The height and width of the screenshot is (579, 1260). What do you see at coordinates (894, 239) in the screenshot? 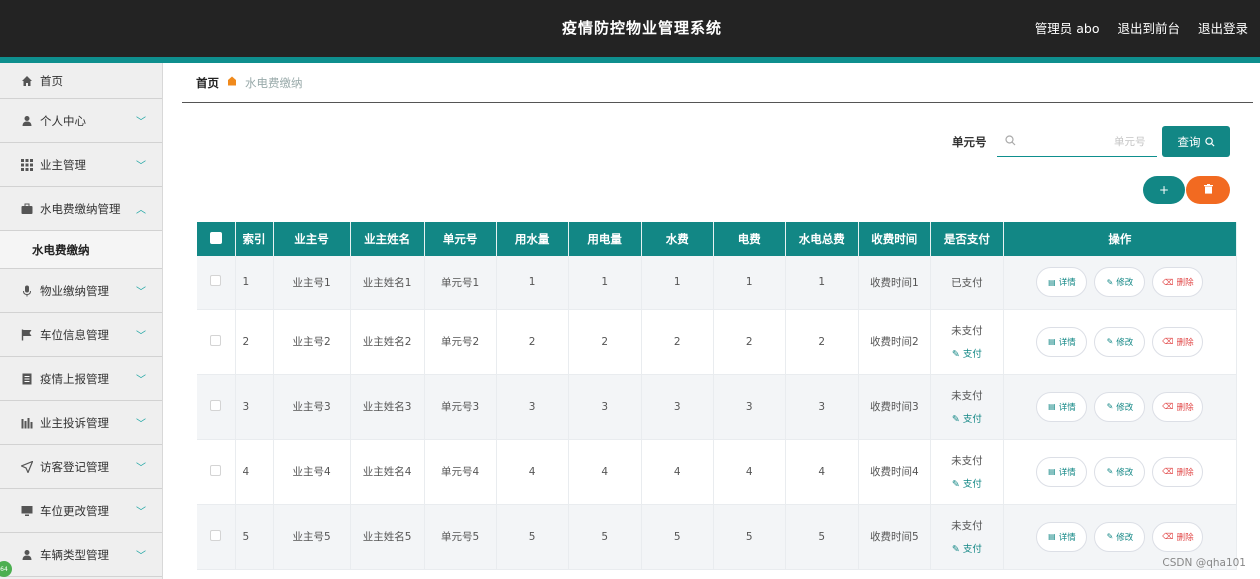
I see `col-header-charge-time: 收费时间` at bounding box center [894, 239].